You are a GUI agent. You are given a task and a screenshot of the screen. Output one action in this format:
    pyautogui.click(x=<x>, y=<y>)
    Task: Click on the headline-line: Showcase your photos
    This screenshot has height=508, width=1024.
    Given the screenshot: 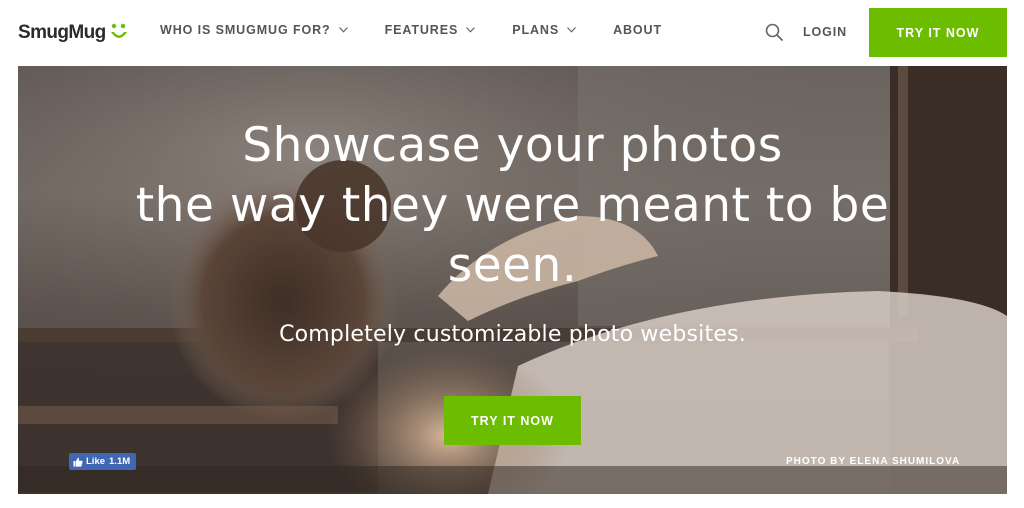 What is the action you would take?
    pyautogui.click(x=512, y=145)
    